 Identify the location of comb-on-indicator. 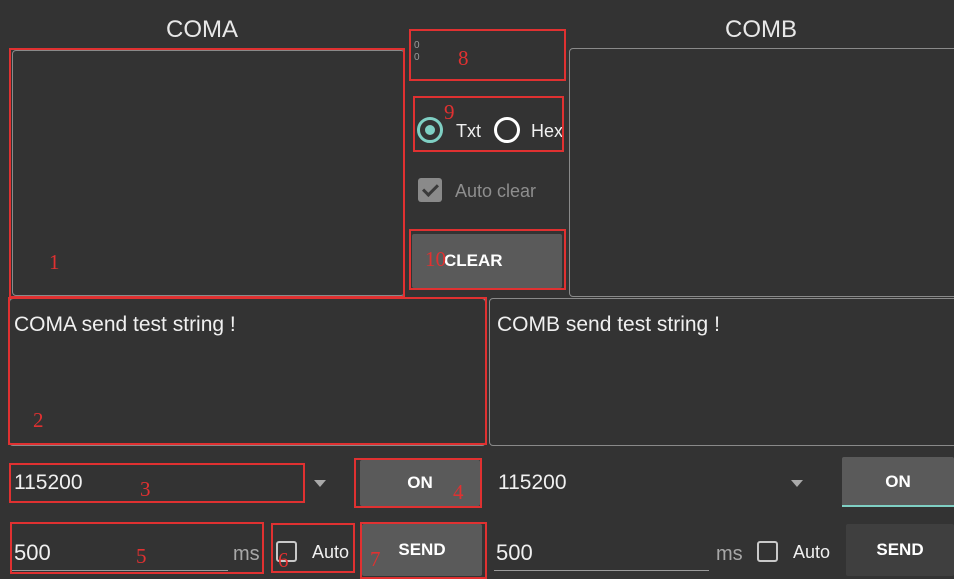
(898, 506).